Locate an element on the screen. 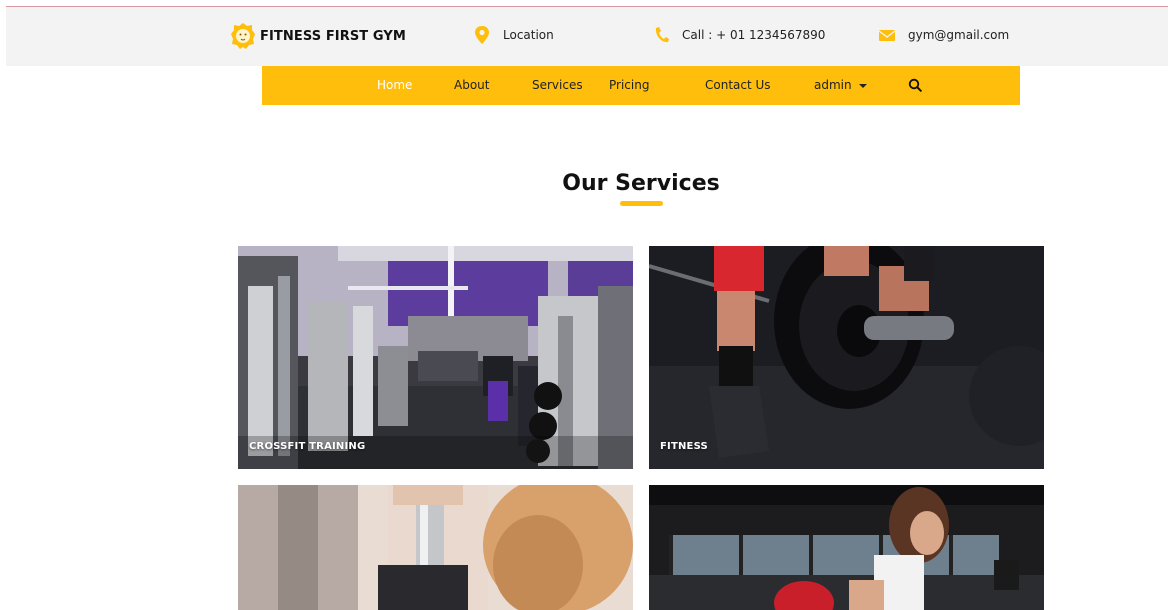 The height and width of the screenshot is (610, 1168). nav-pricing: Pricing is located at coordinates (629, 85).